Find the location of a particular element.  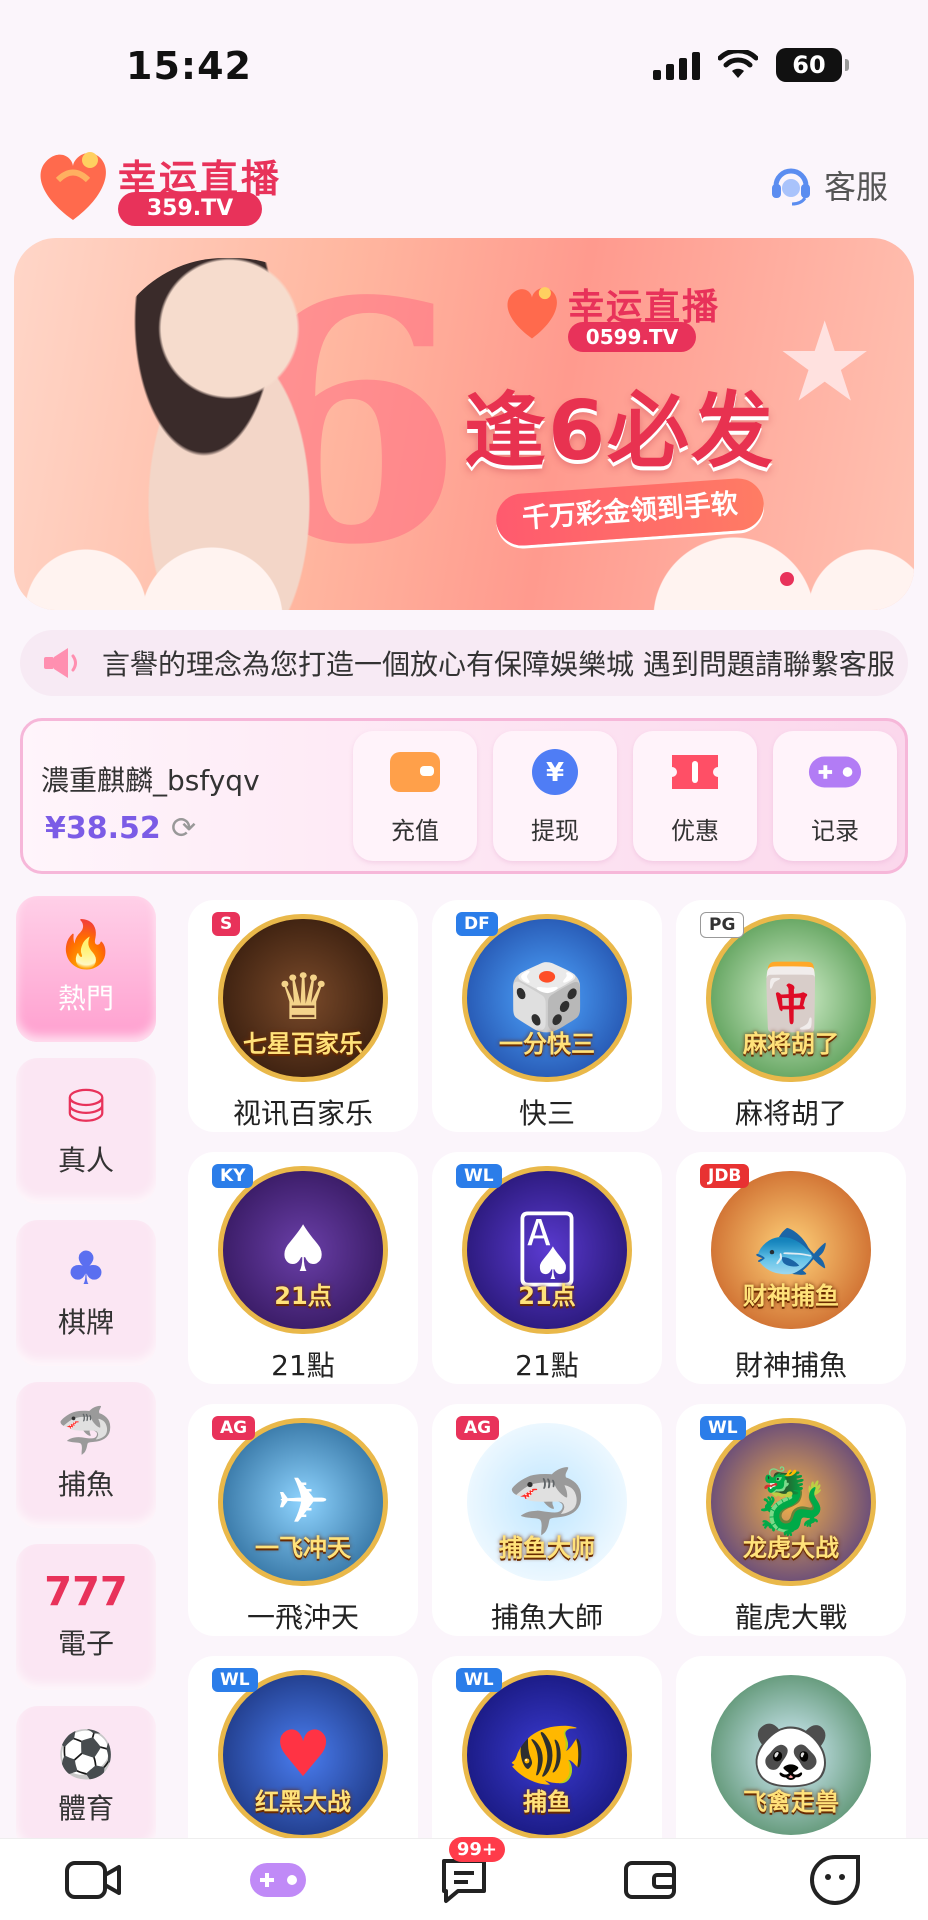

game-name: 麻将胡了 is located at coordinates (790, 1113).